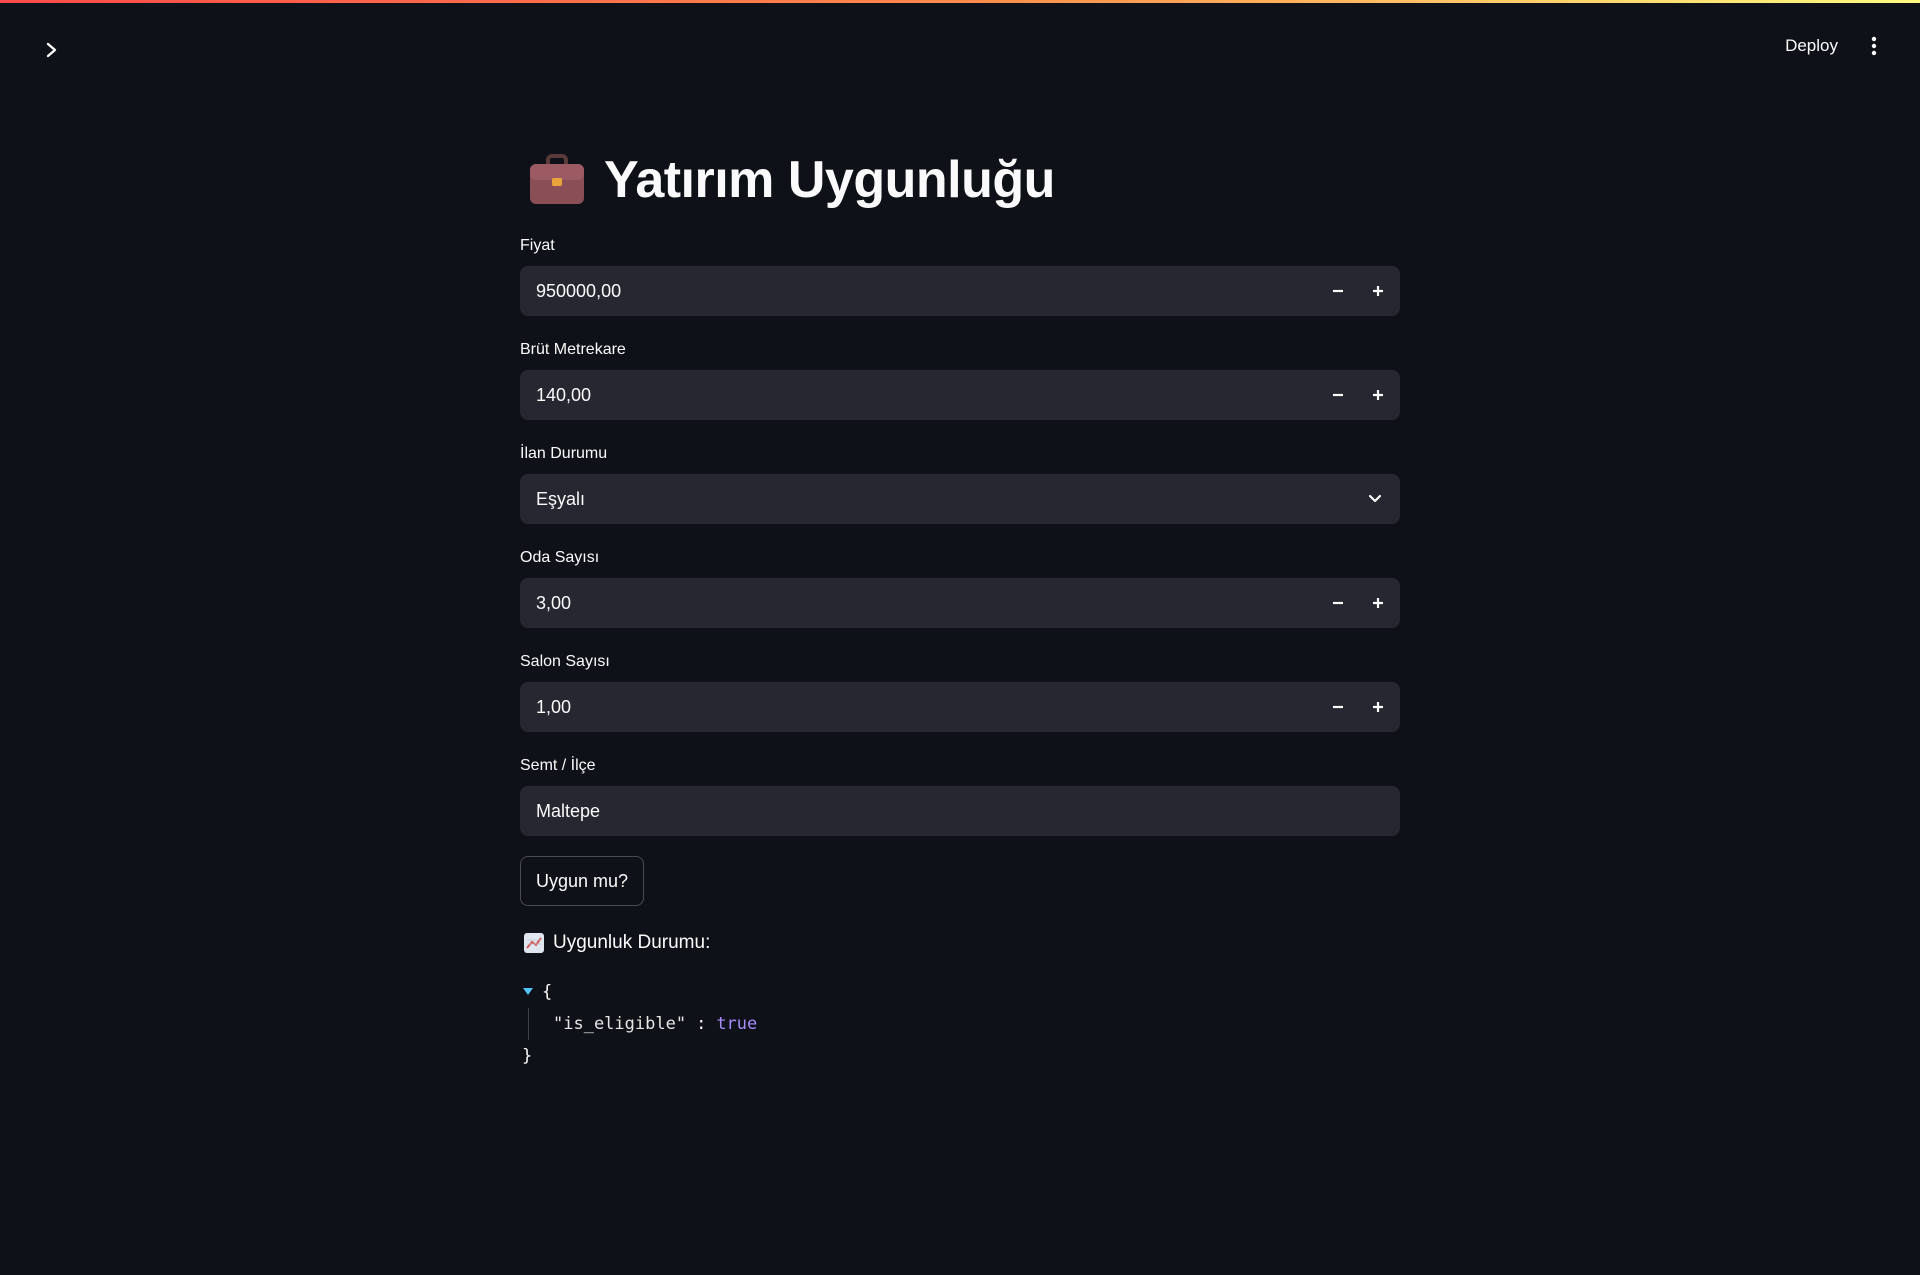 Image resolution: width=1920 pixels, height=1275 pixels. I want to click on vertical-ellipsis-icon, so click(1874, 46).